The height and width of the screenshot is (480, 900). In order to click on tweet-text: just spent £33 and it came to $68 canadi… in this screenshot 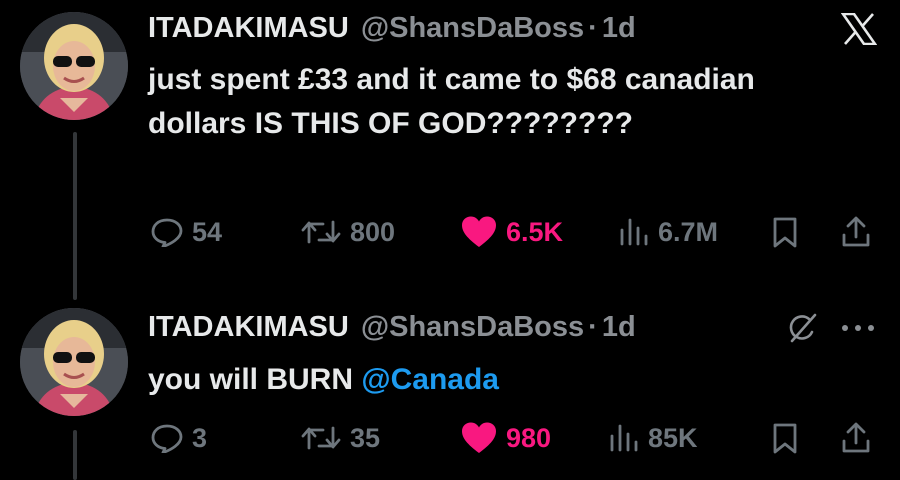, I will do `click(451, 101)`.